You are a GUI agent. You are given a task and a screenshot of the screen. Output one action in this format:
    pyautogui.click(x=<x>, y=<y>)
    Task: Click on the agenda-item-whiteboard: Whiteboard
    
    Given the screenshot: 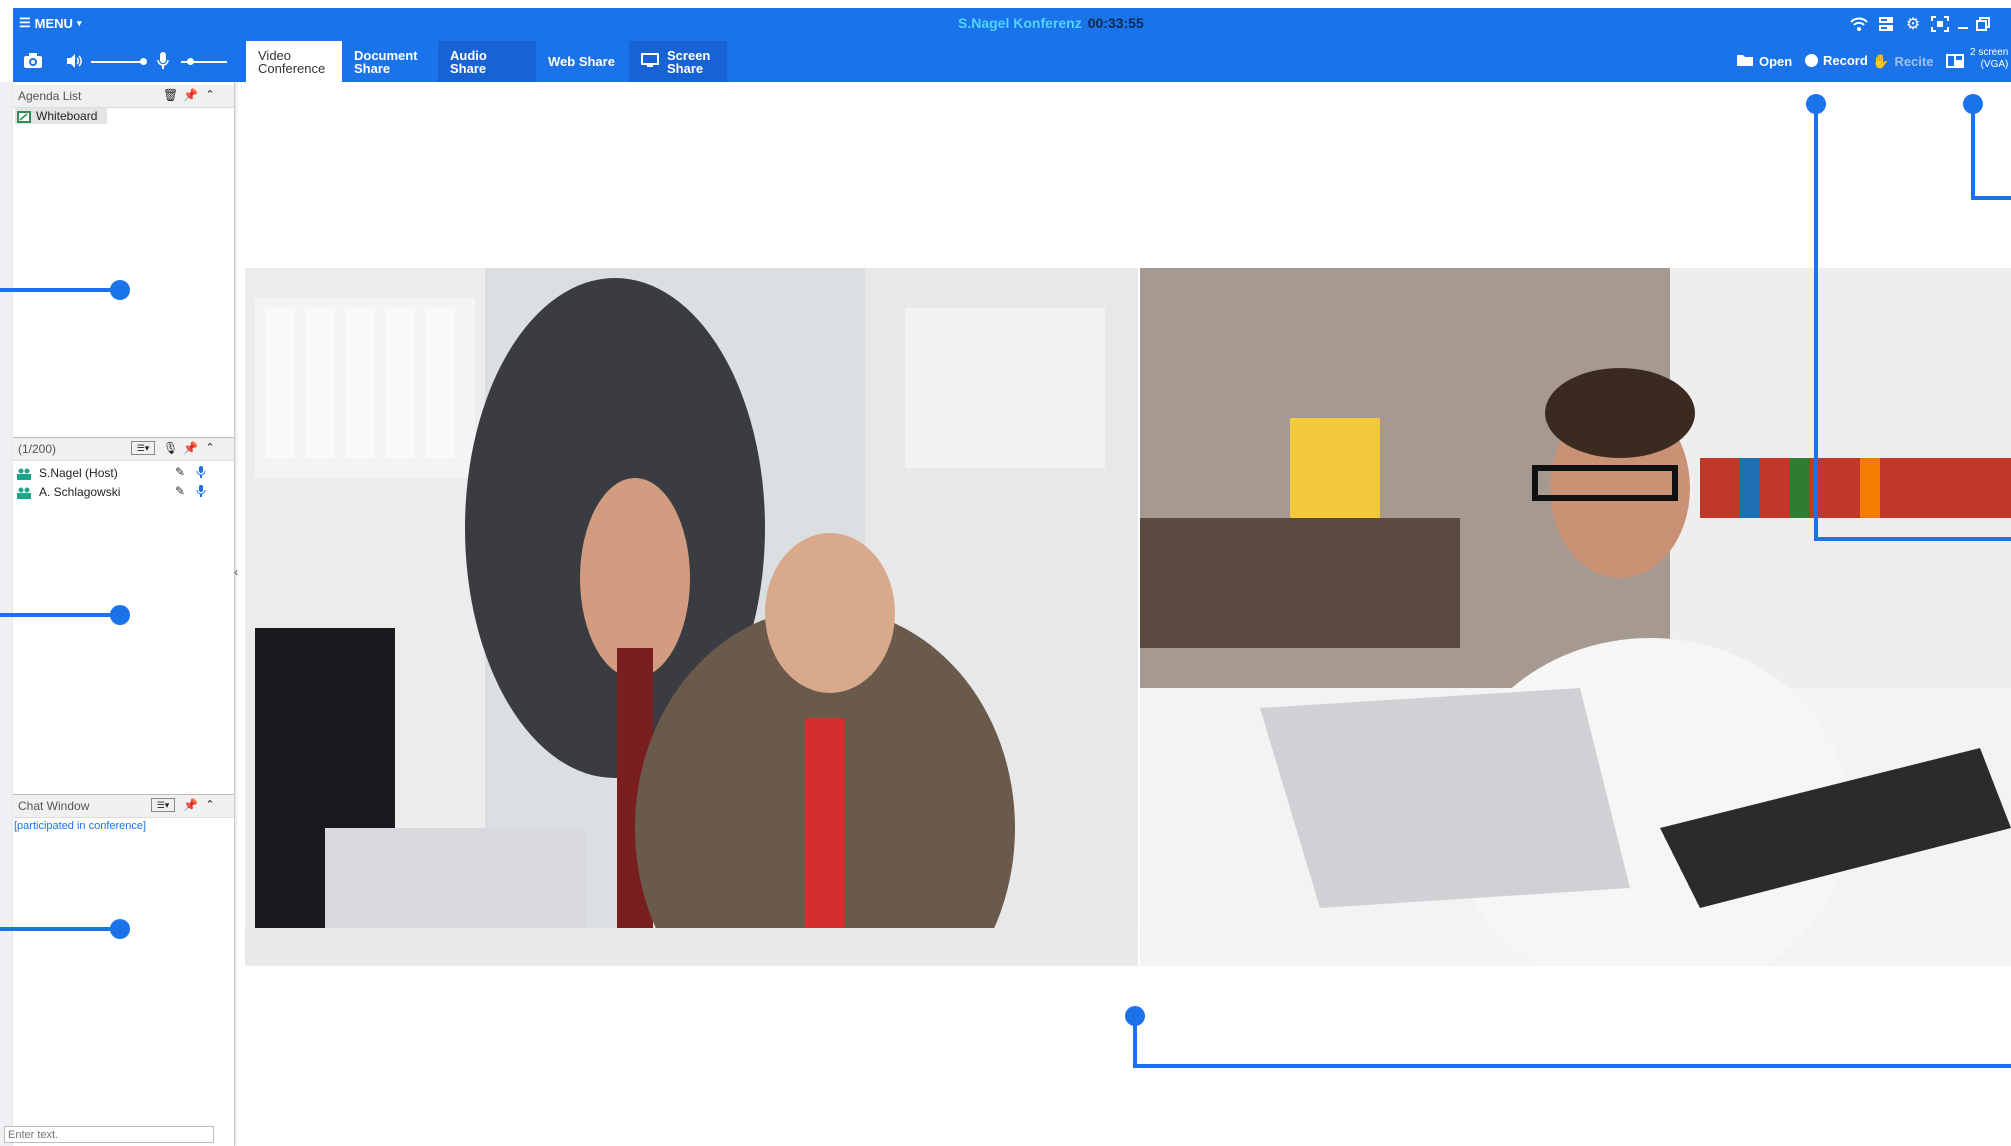 What is the action you would take?
    pyautogui.click(x=61, y=116)
    